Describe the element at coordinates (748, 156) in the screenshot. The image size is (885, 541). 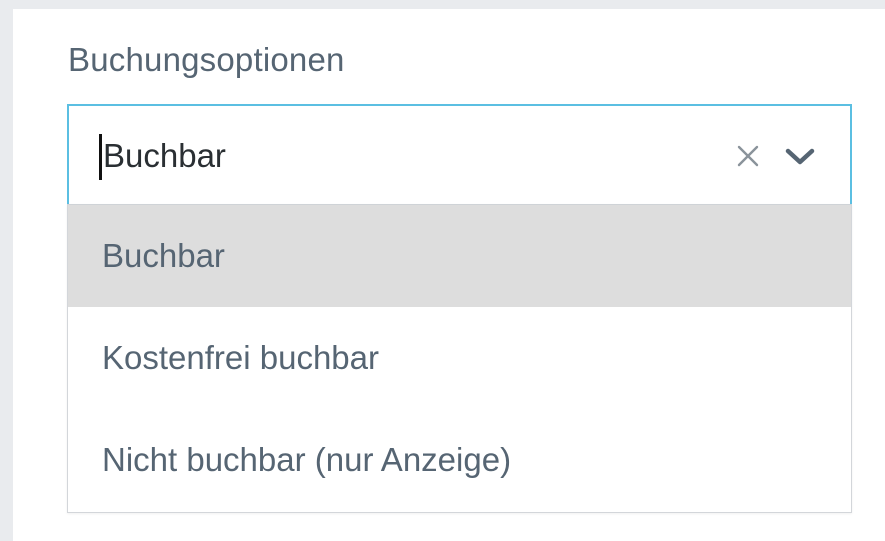
I see `close-icon` at that location.